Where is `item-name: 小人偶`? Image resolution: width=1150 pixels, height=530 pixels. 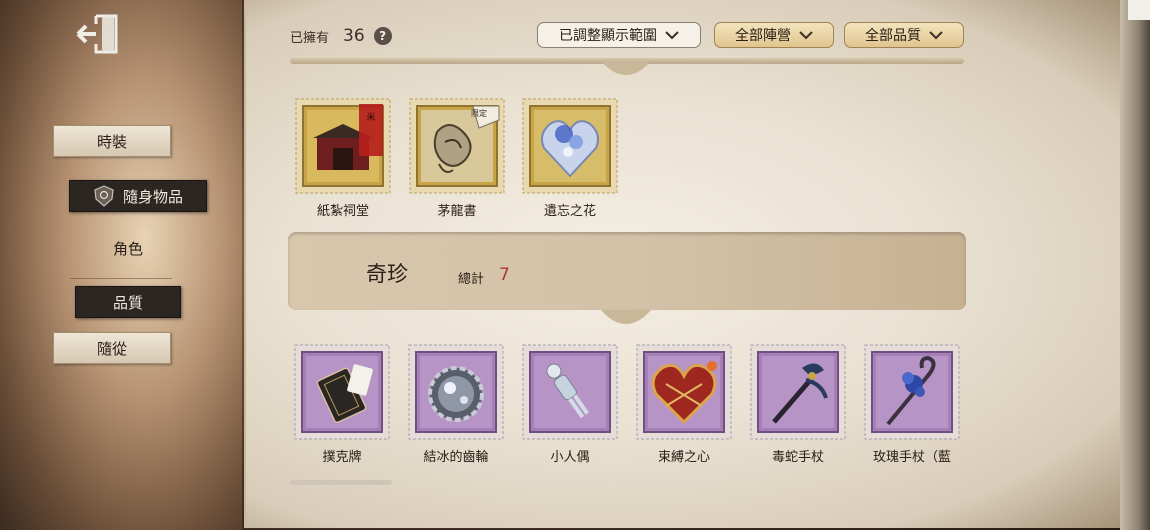 item-name: 小人偶 is located at coordinates (570, 457).